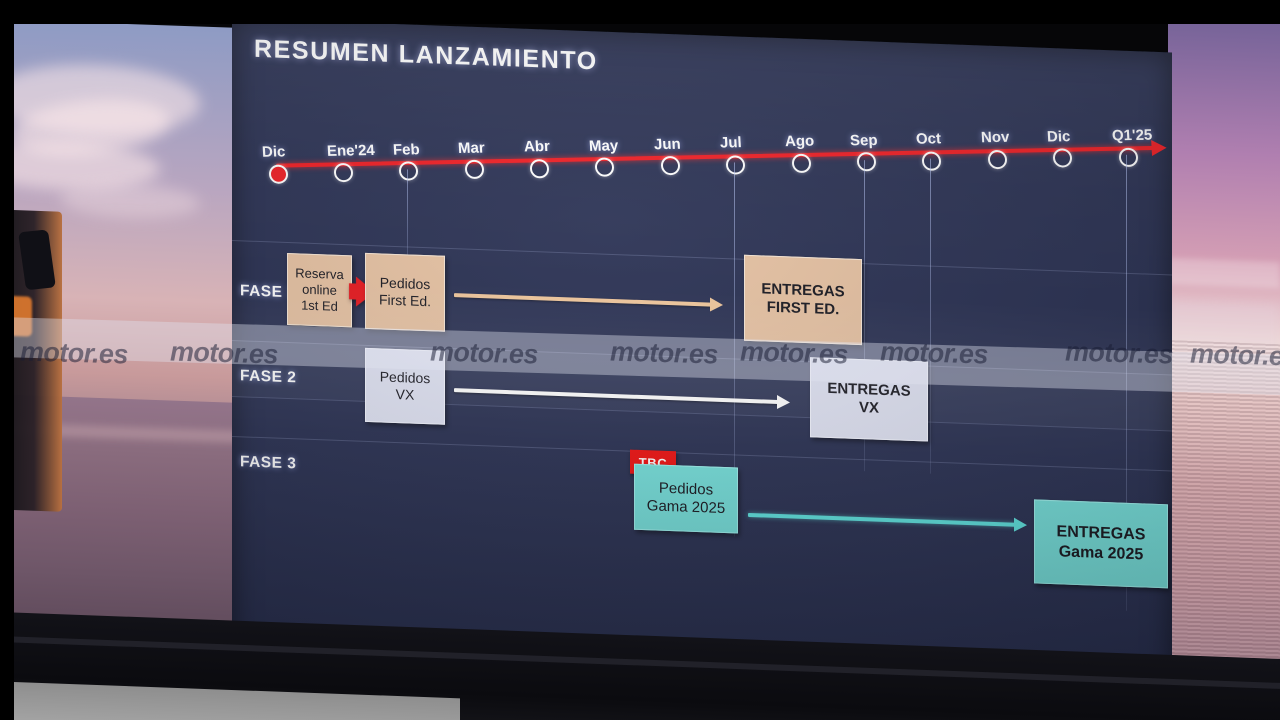 Image resolution: width=1280 pixels, height=720 pixels. Describe the element at coordinates (995, 138) in the screenshot. I see `timeline-label-nov: Nov` at that location.